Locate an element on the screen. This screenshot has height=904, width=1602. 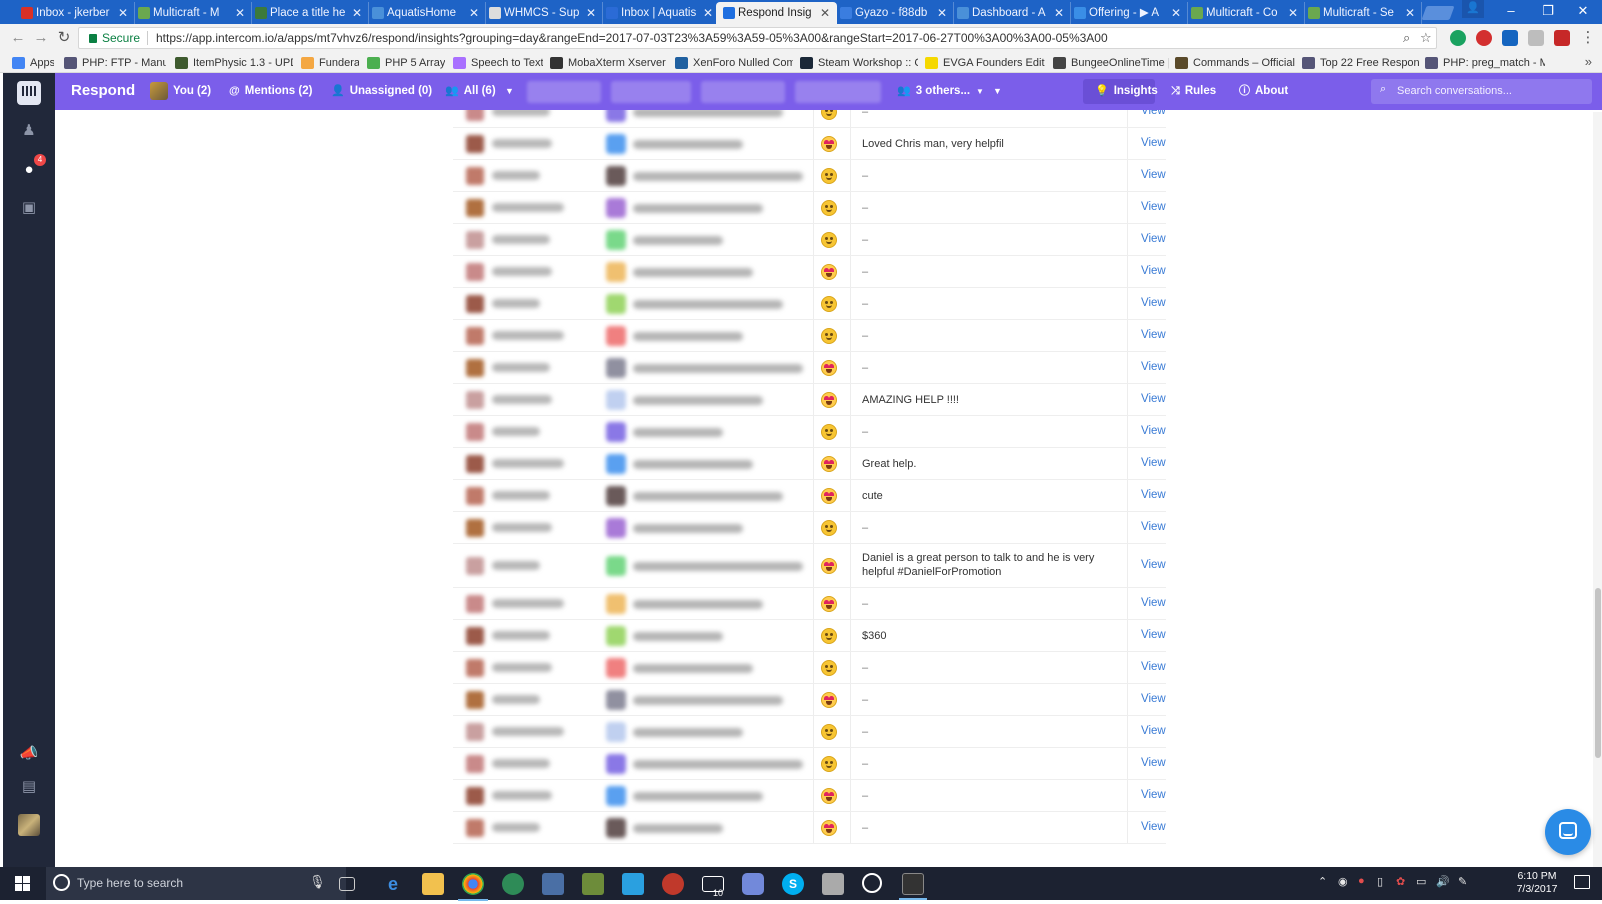
bookmark-item: Steam Workshop :: C is located at coordinates (859, 63).